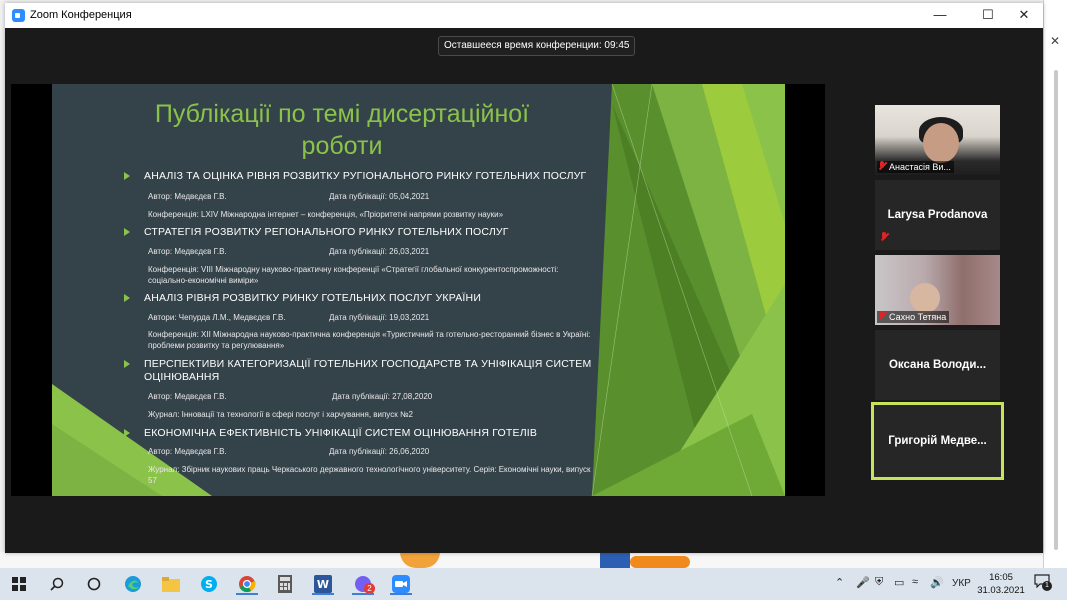  I want to click on svg-text: S, so click(209, 584).